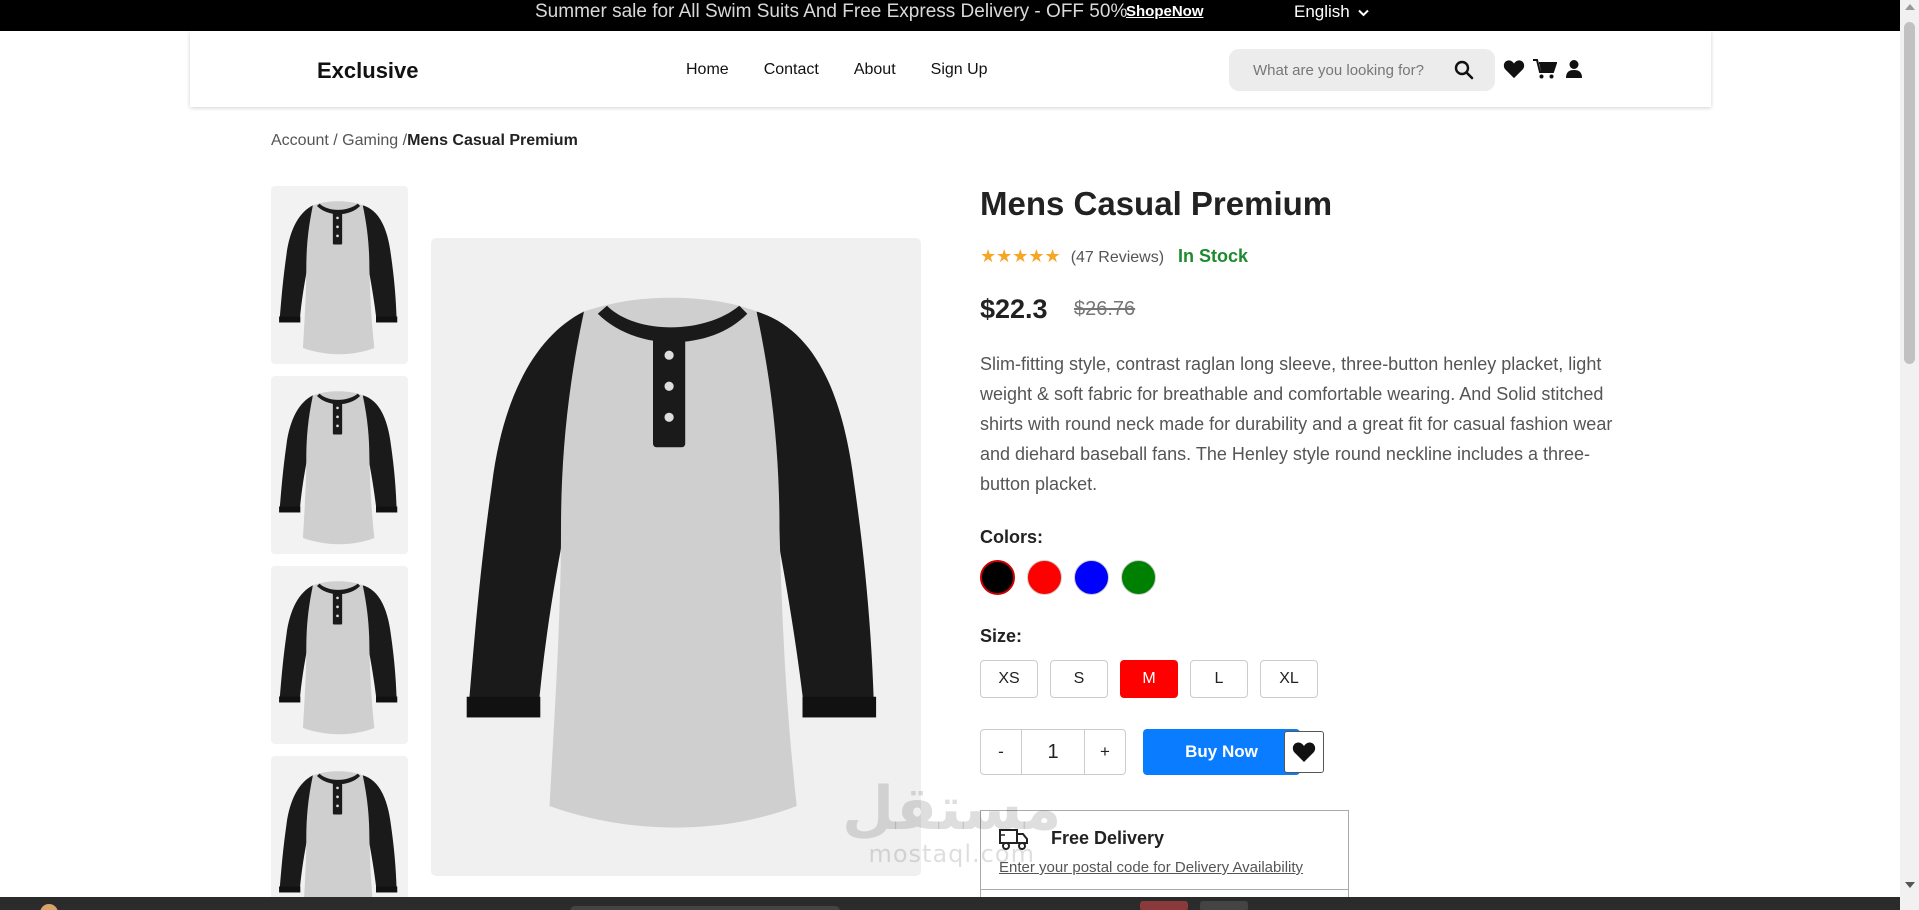  I want to click on increase-quantity-button: +, so click(1105, 752).